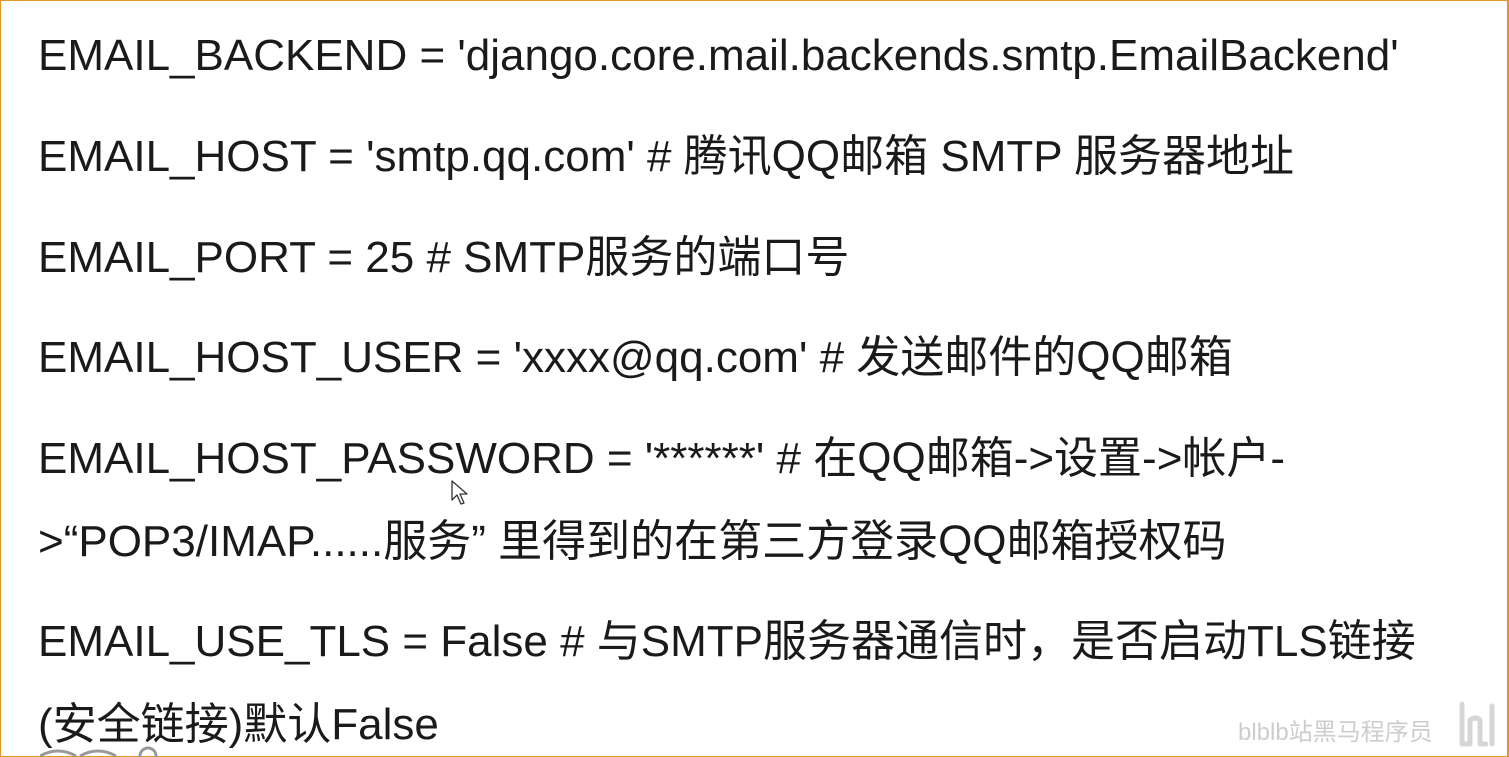 This screenshot has height=757, width=1509. I want to click on code-line-email-port: EMAIL_PORT = 25 # SMTP服务的端口号, so click(444, 257).